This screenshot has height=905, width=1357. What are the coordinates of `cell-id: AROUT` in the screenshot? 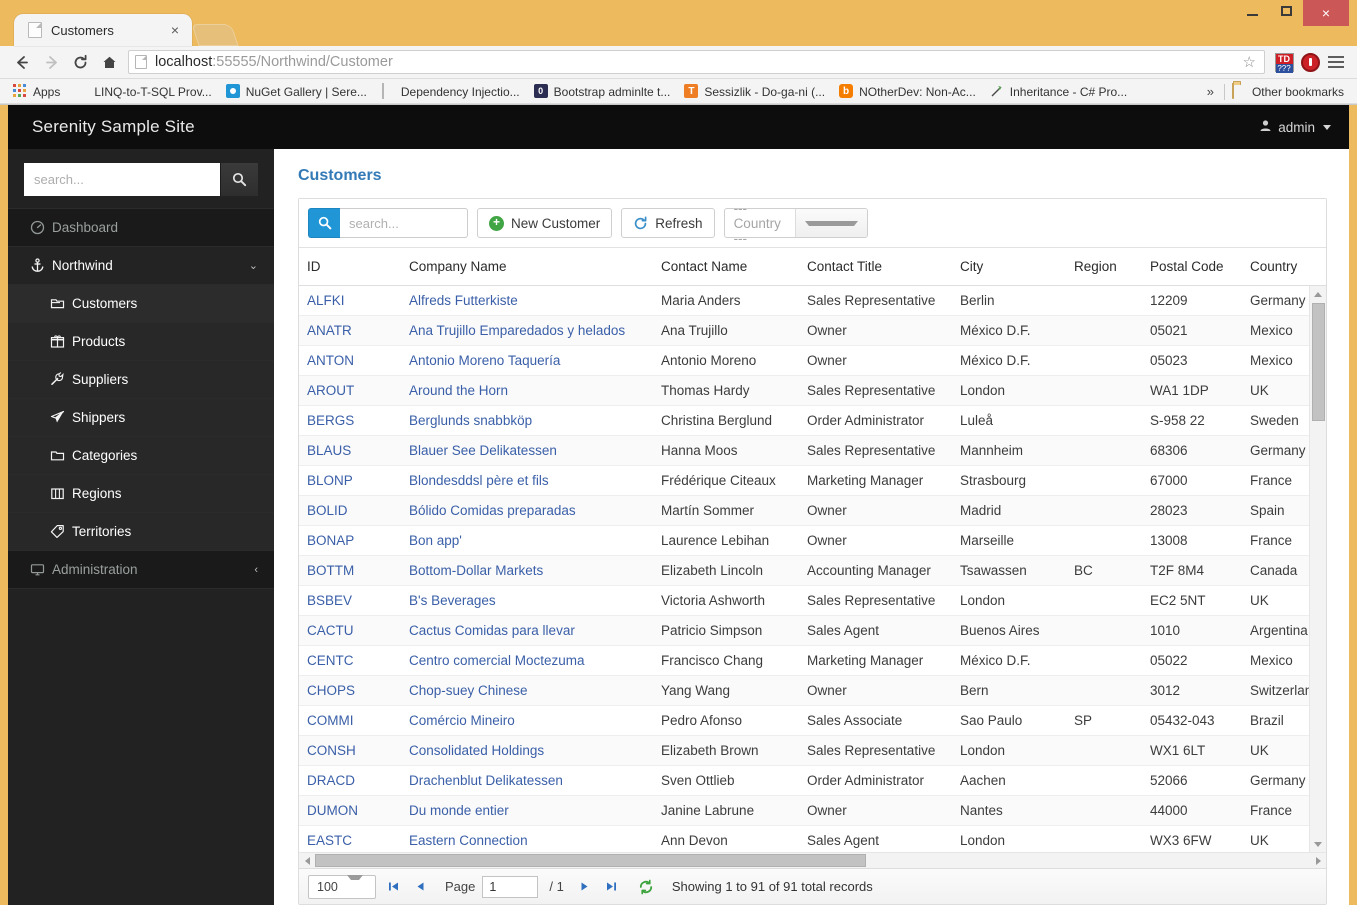 It's located at (350, 390).